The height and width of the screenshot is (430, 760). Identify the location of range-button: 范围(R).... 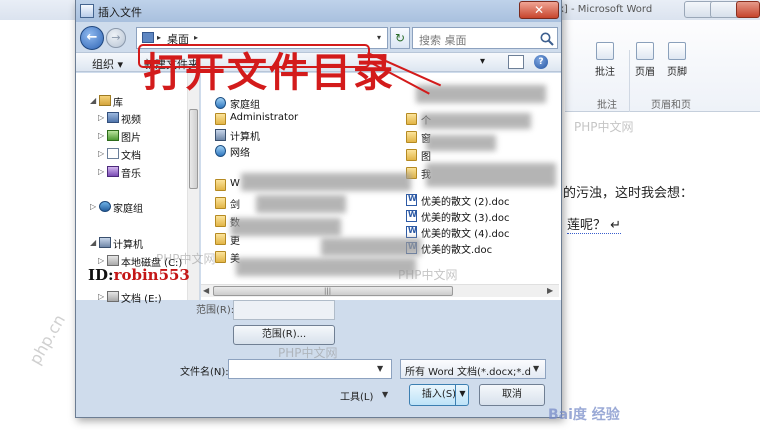
(284, 335).